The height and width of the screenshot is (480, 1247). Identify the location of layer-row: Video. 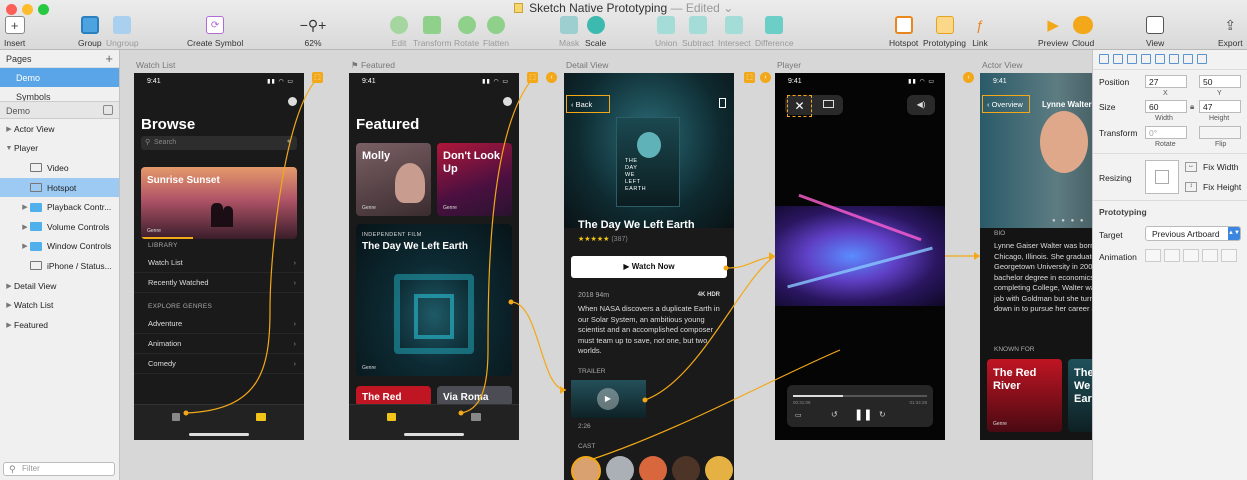
(59, 168).